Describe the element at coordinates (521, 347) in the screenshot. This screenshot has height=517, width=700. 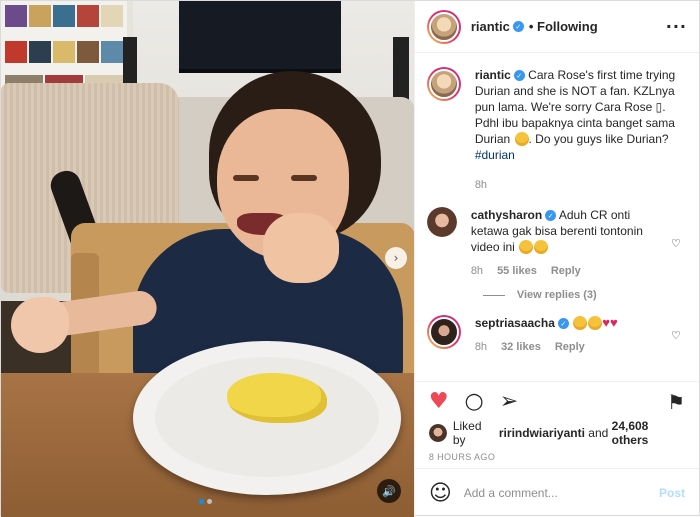
I see `comment-likes: 32 likes` at that location.